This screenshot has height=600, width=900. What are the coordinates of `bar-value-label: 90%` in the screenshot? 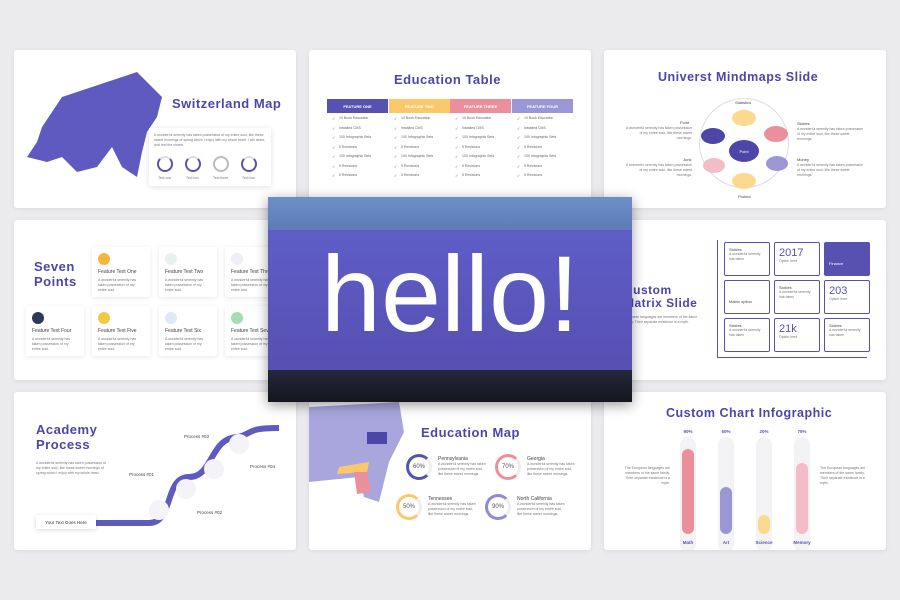 It's located at (688, 431).